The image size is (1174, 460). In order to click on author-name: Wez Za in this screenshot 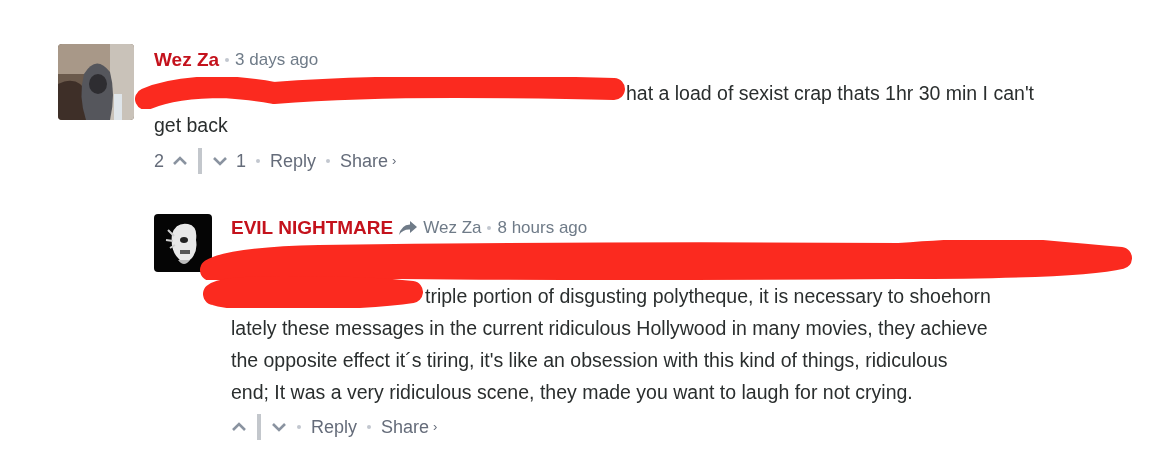, I will do `click(187, 60)`.